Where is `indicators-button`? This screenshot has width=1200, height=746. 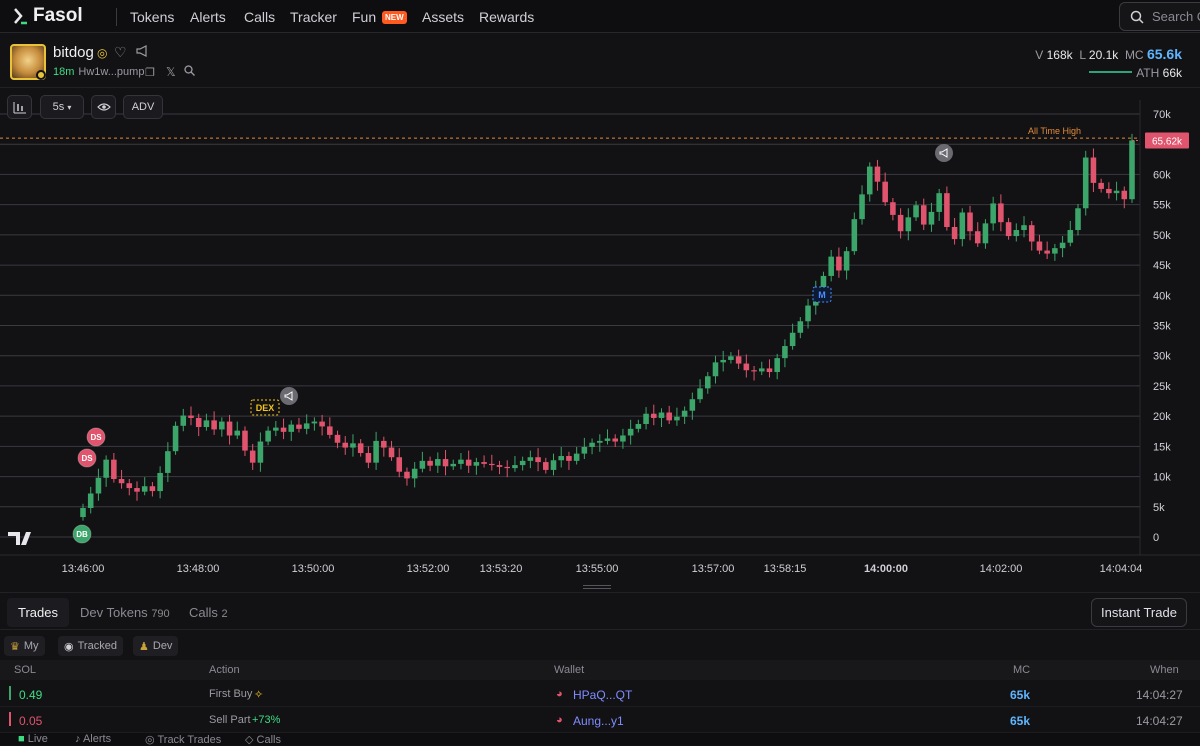 indicators-button is located at coordinates (19, 107).